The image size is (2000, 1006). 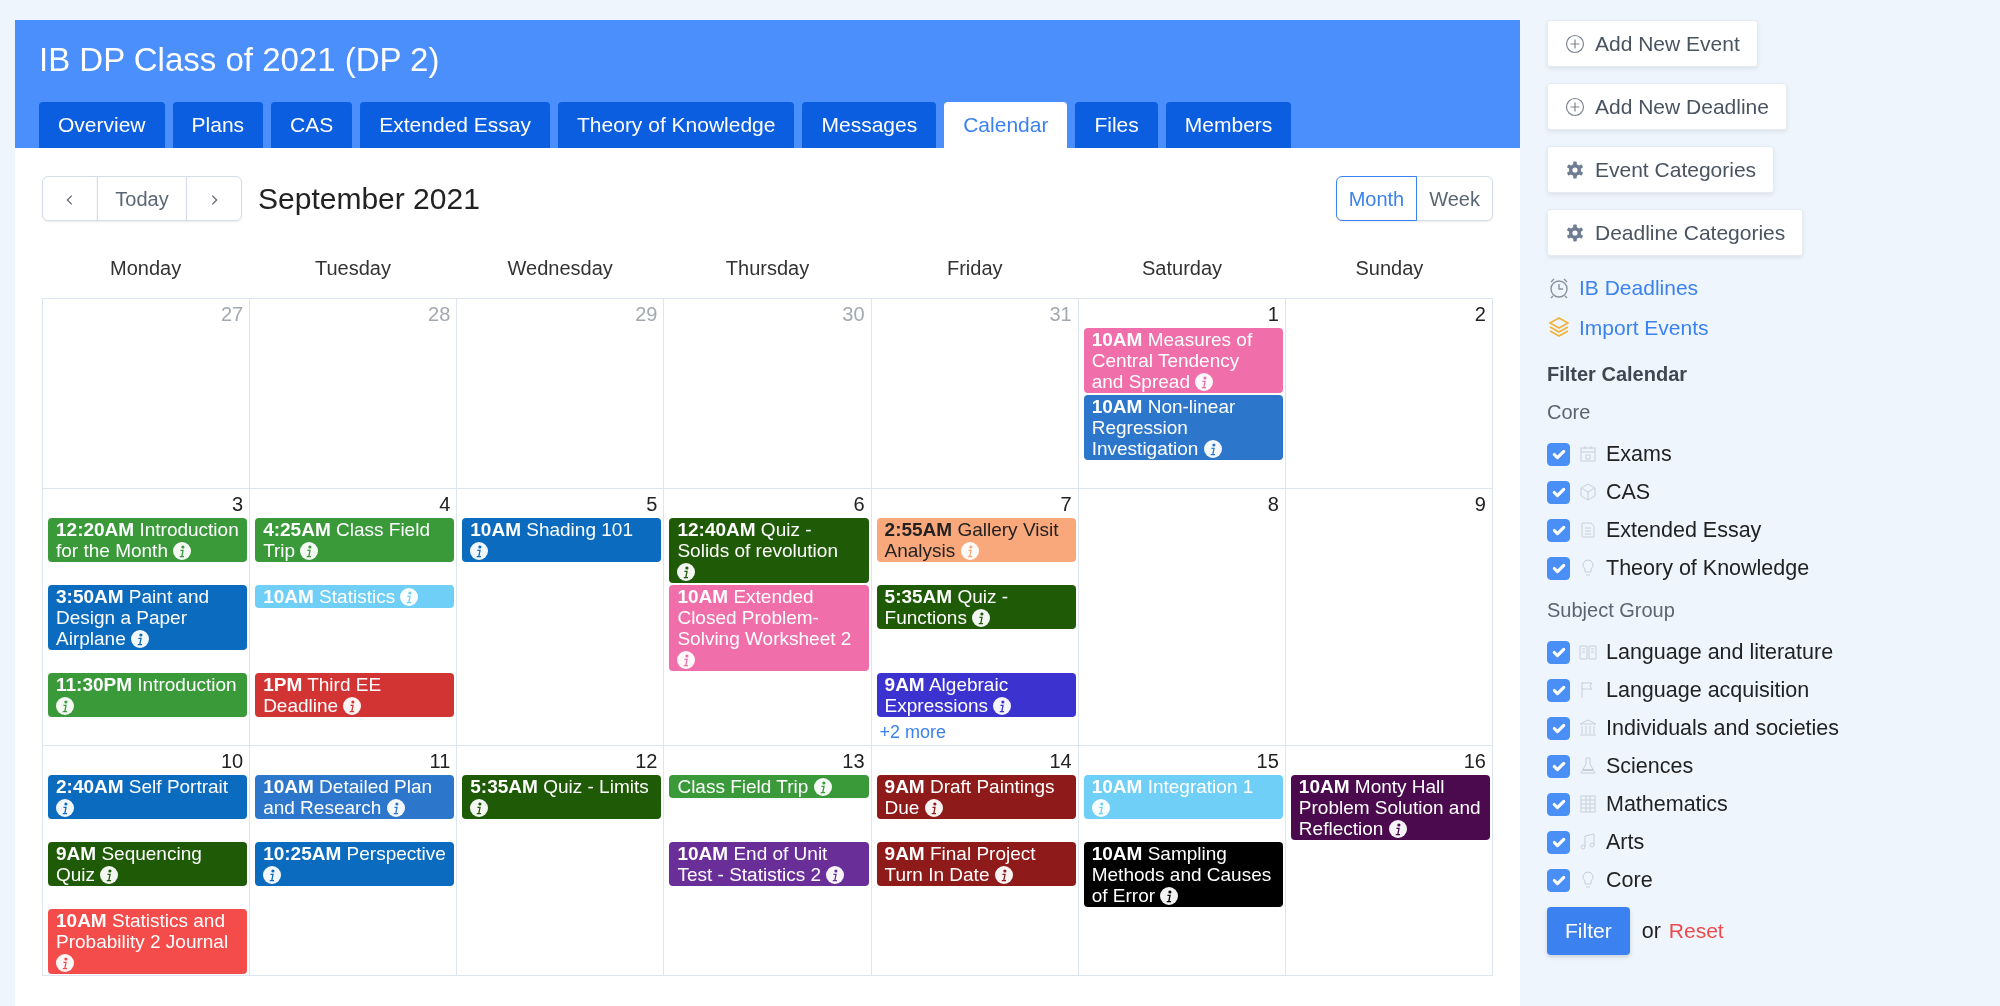 What do you see at coordinates (1183, 427) in the screenshot?
I see `calendar-event: 10AM Non-linear Regression Investigation` at bounding box center [1183, 427].